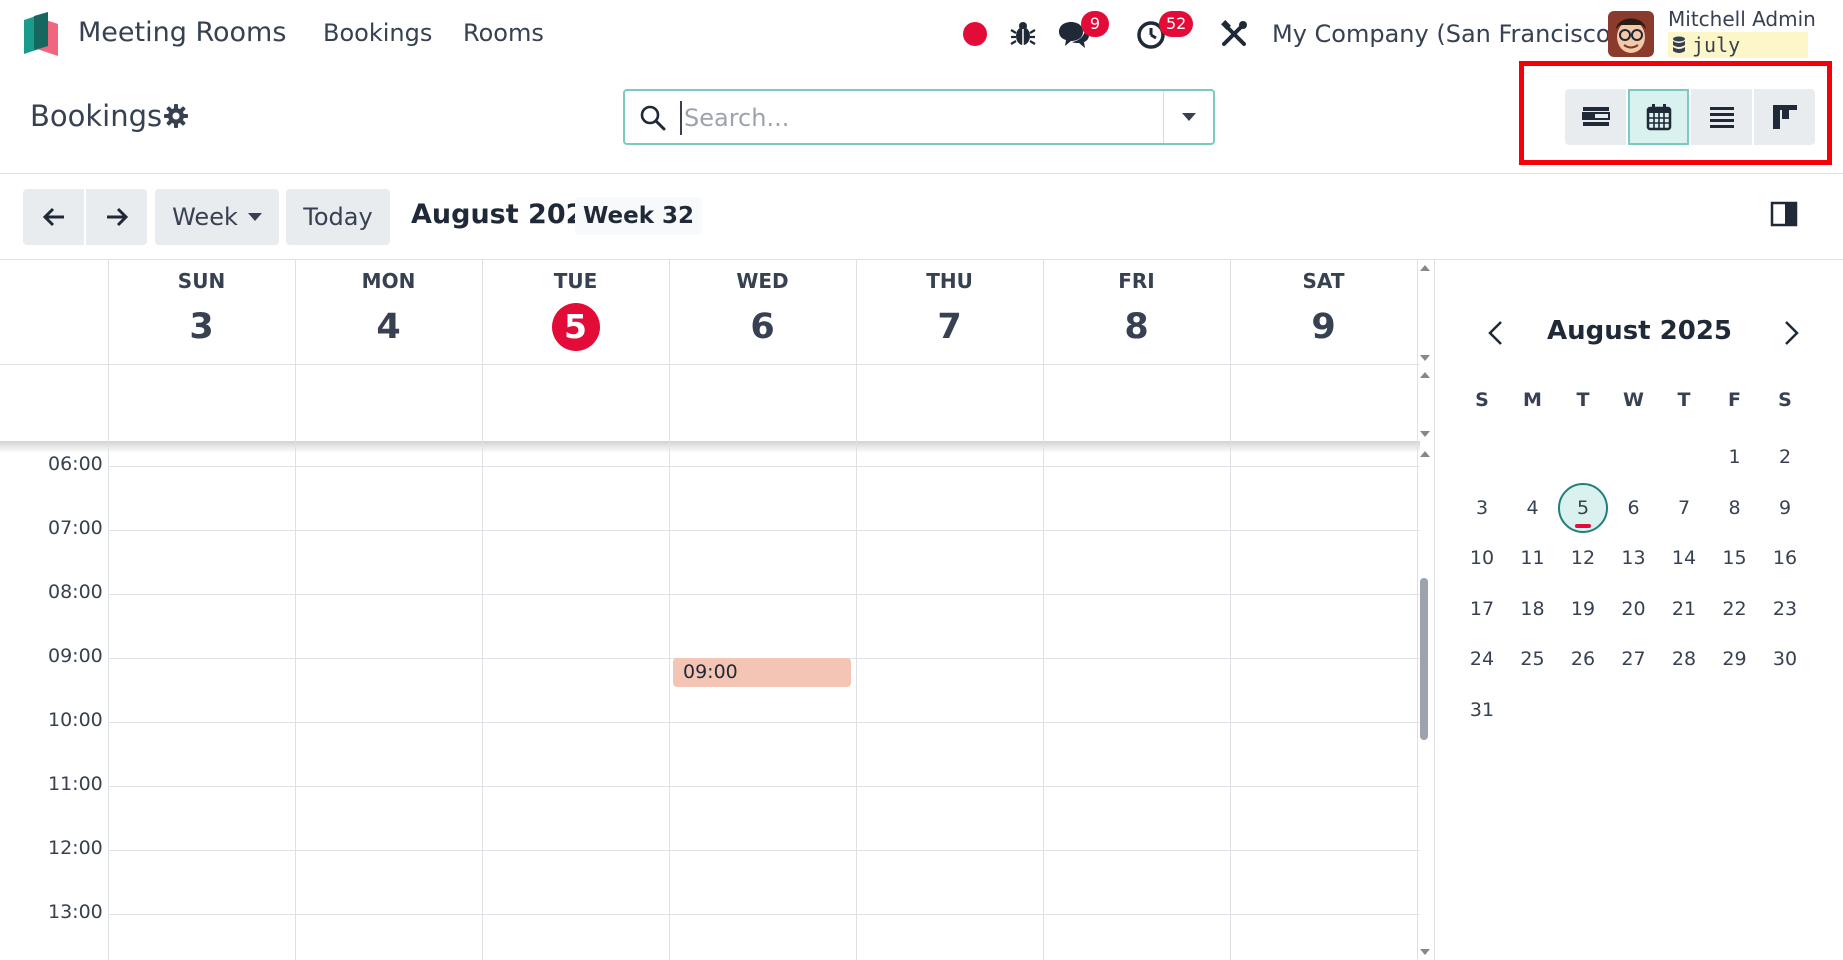 The height and width of the screenshot is (960, 1843). I want to click on hour-label: 08:00, so click(75, 592).